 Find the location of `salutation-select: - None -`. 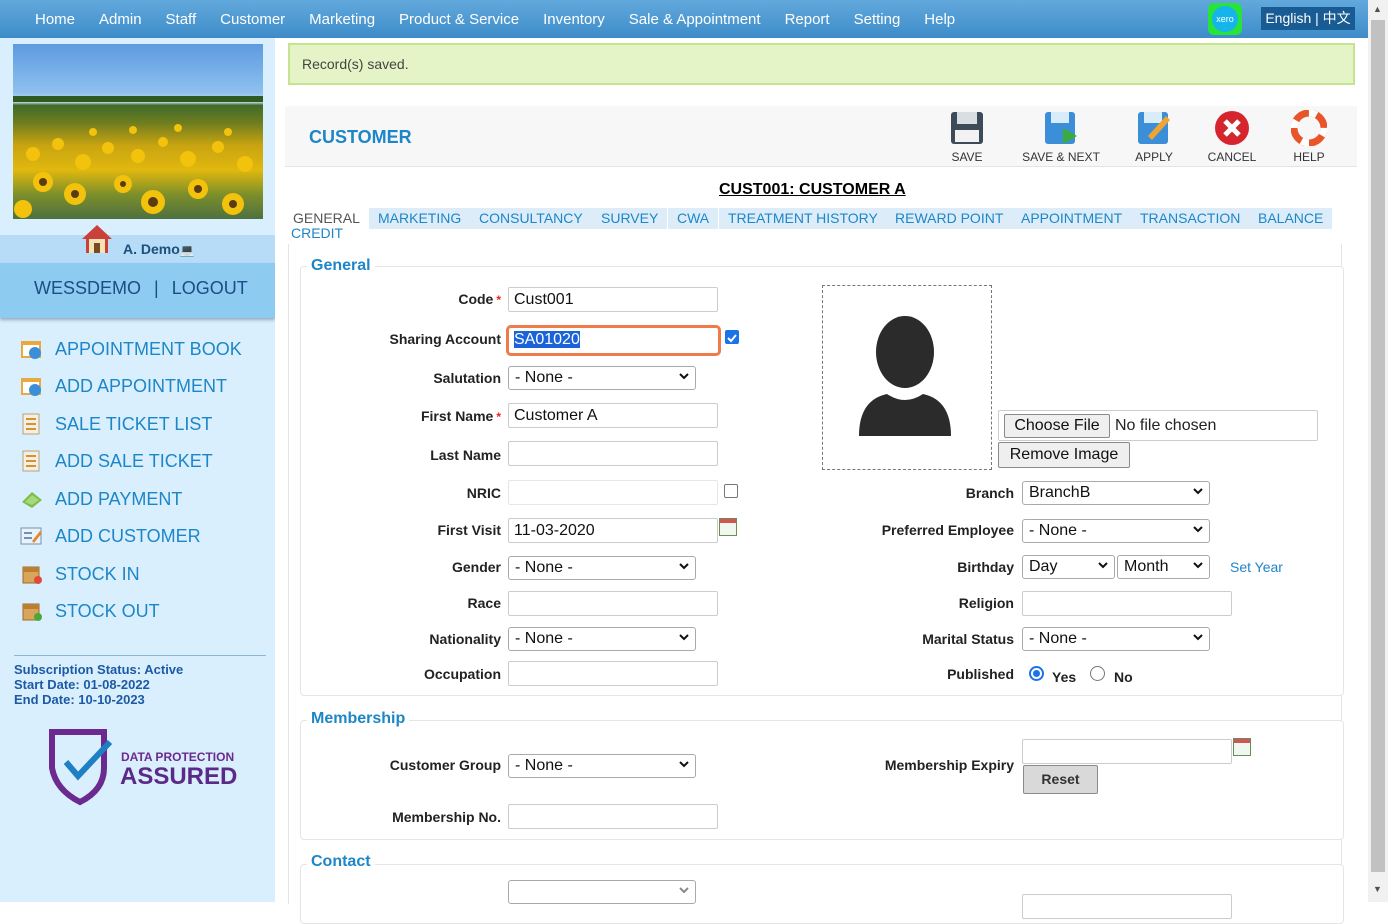

salutation-select: - None - is located at coordinates (602, 378).